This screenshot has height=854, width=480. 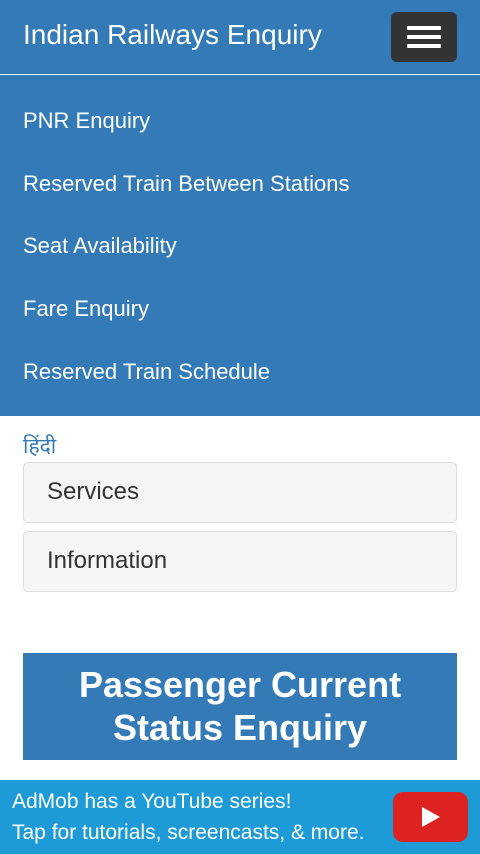 I want to click on ad-text-line-1: AdMob has a YouTube series!, so click(x=152, y=801).